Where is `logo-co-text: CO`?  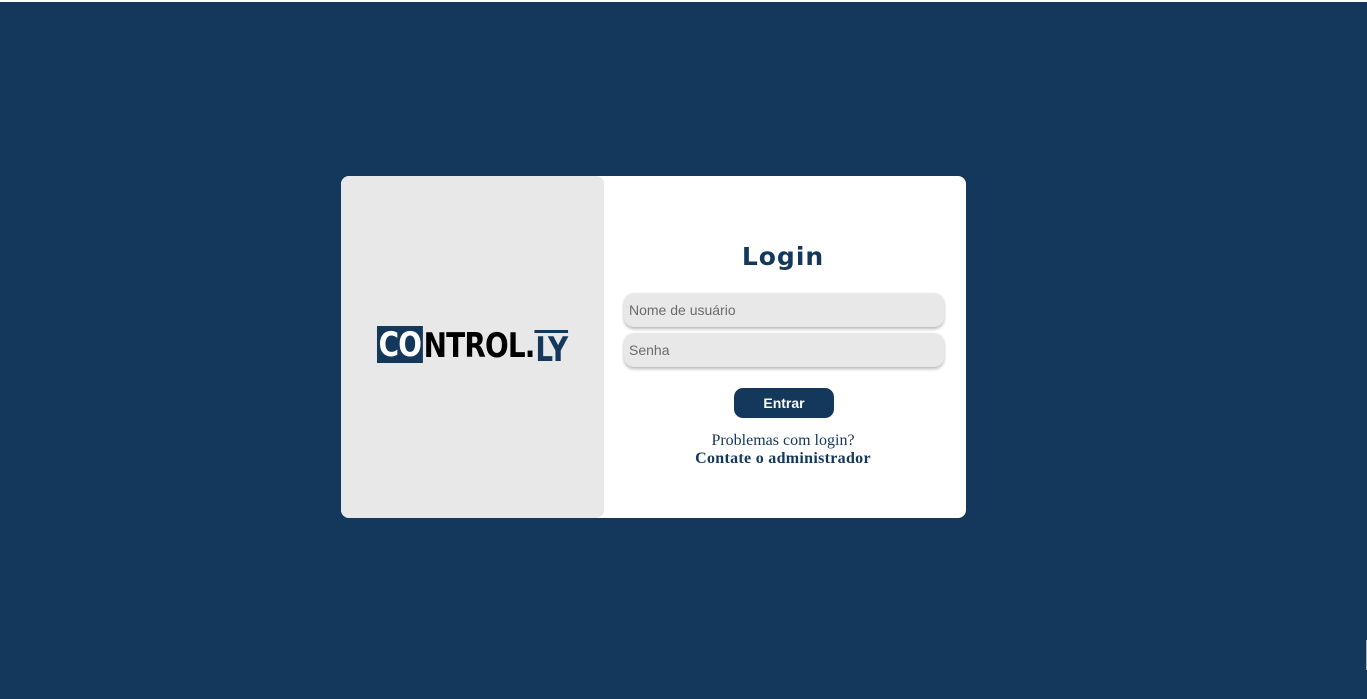
logo-co-text: CO is located at coordinates (399, 344).